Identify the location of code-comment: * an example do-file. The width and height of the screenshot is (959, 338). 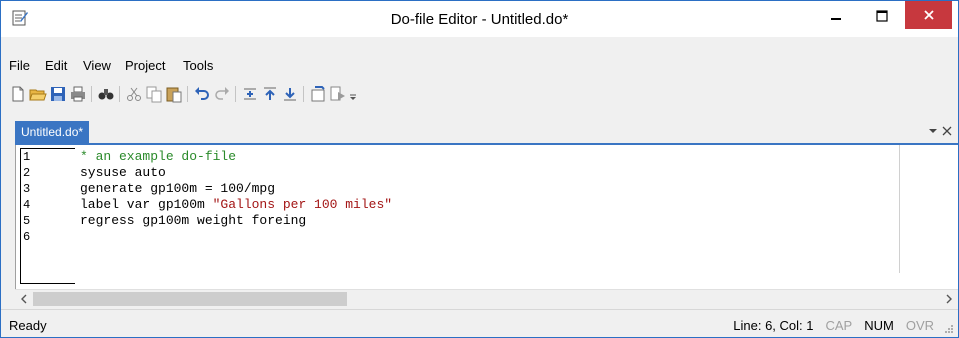
(158, 156).